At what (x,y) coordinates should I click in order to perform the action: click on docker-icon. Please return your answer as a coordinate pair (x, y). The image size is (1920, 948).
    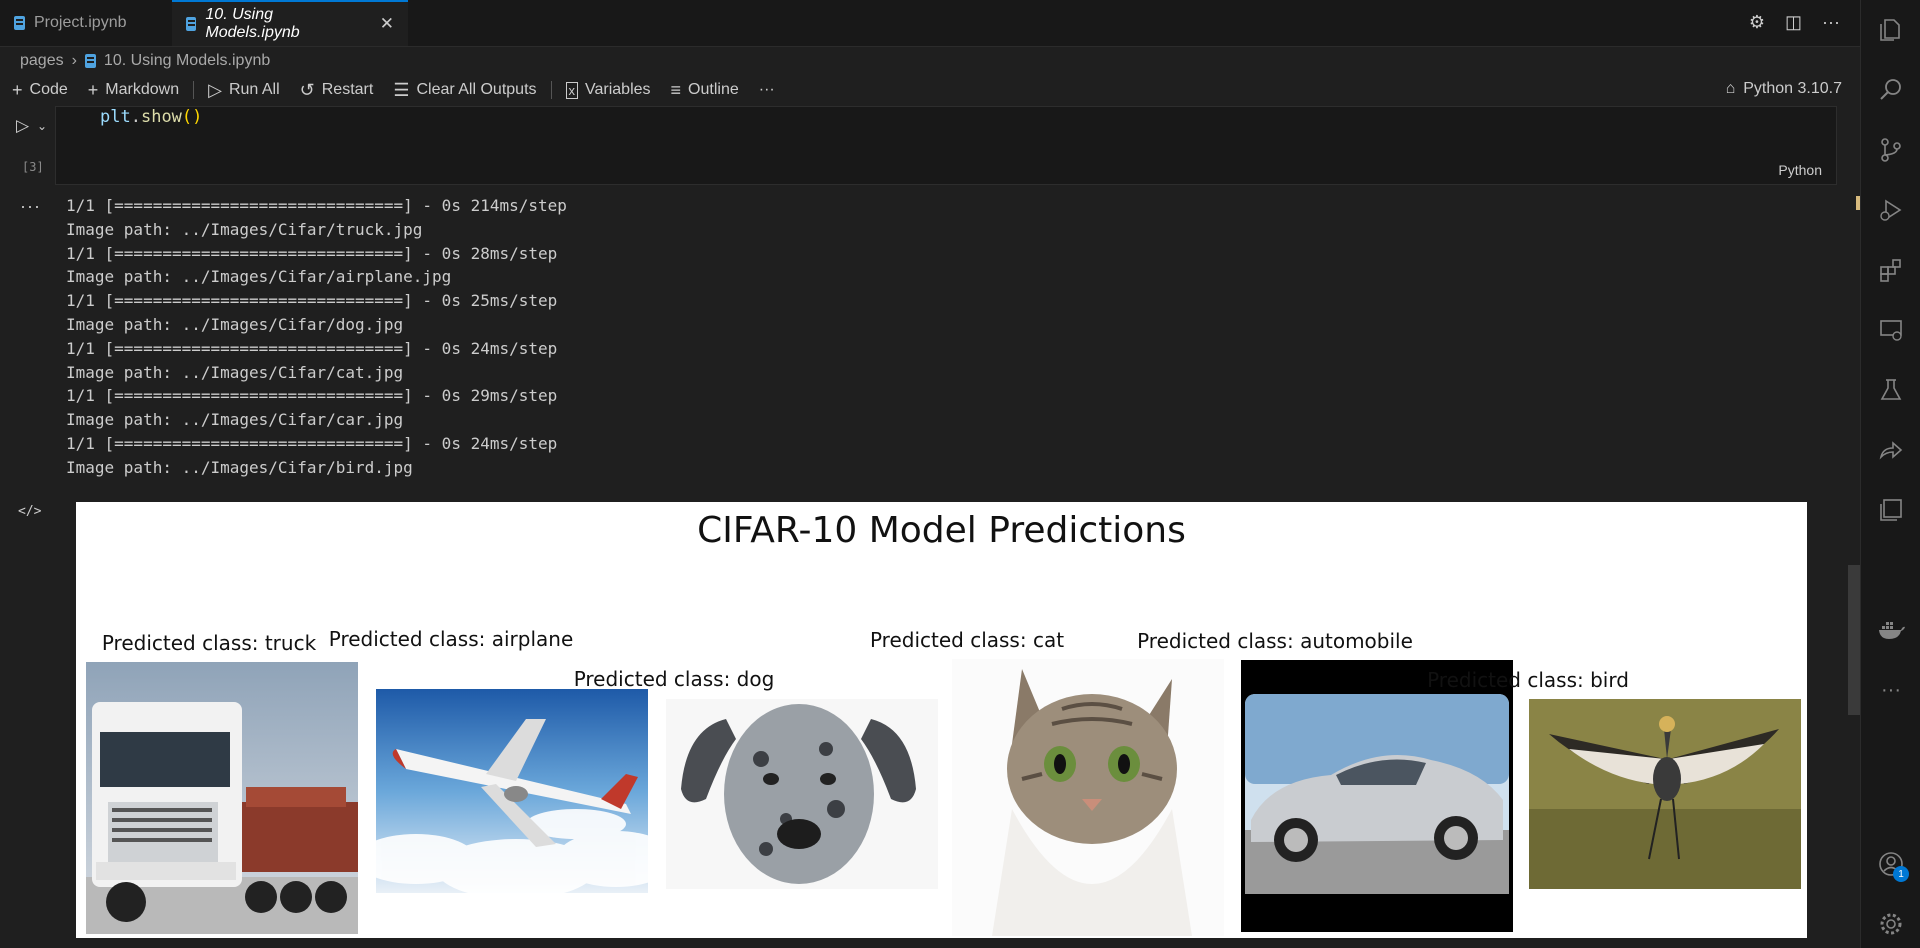
    Looking at the image, I should click on (1891, 630).